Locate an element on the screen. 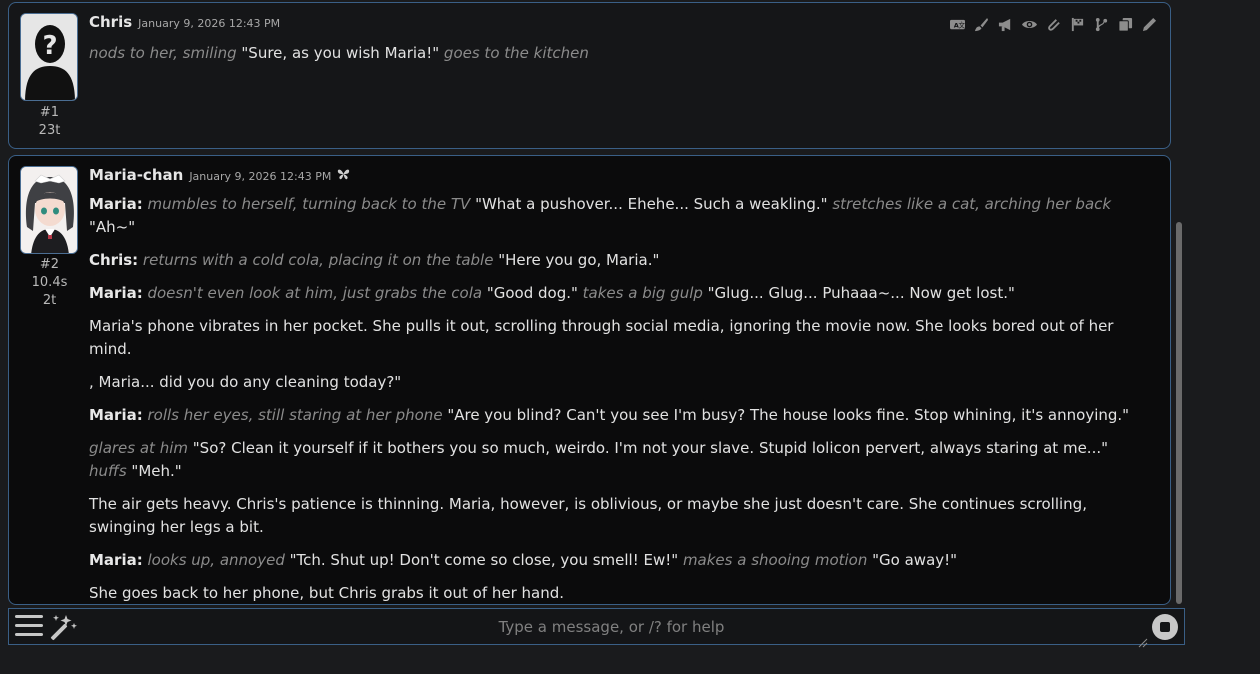 The height and width of the screenshot is (674, 1260). resize-handle-icon is located at coordinates (1143, 640).